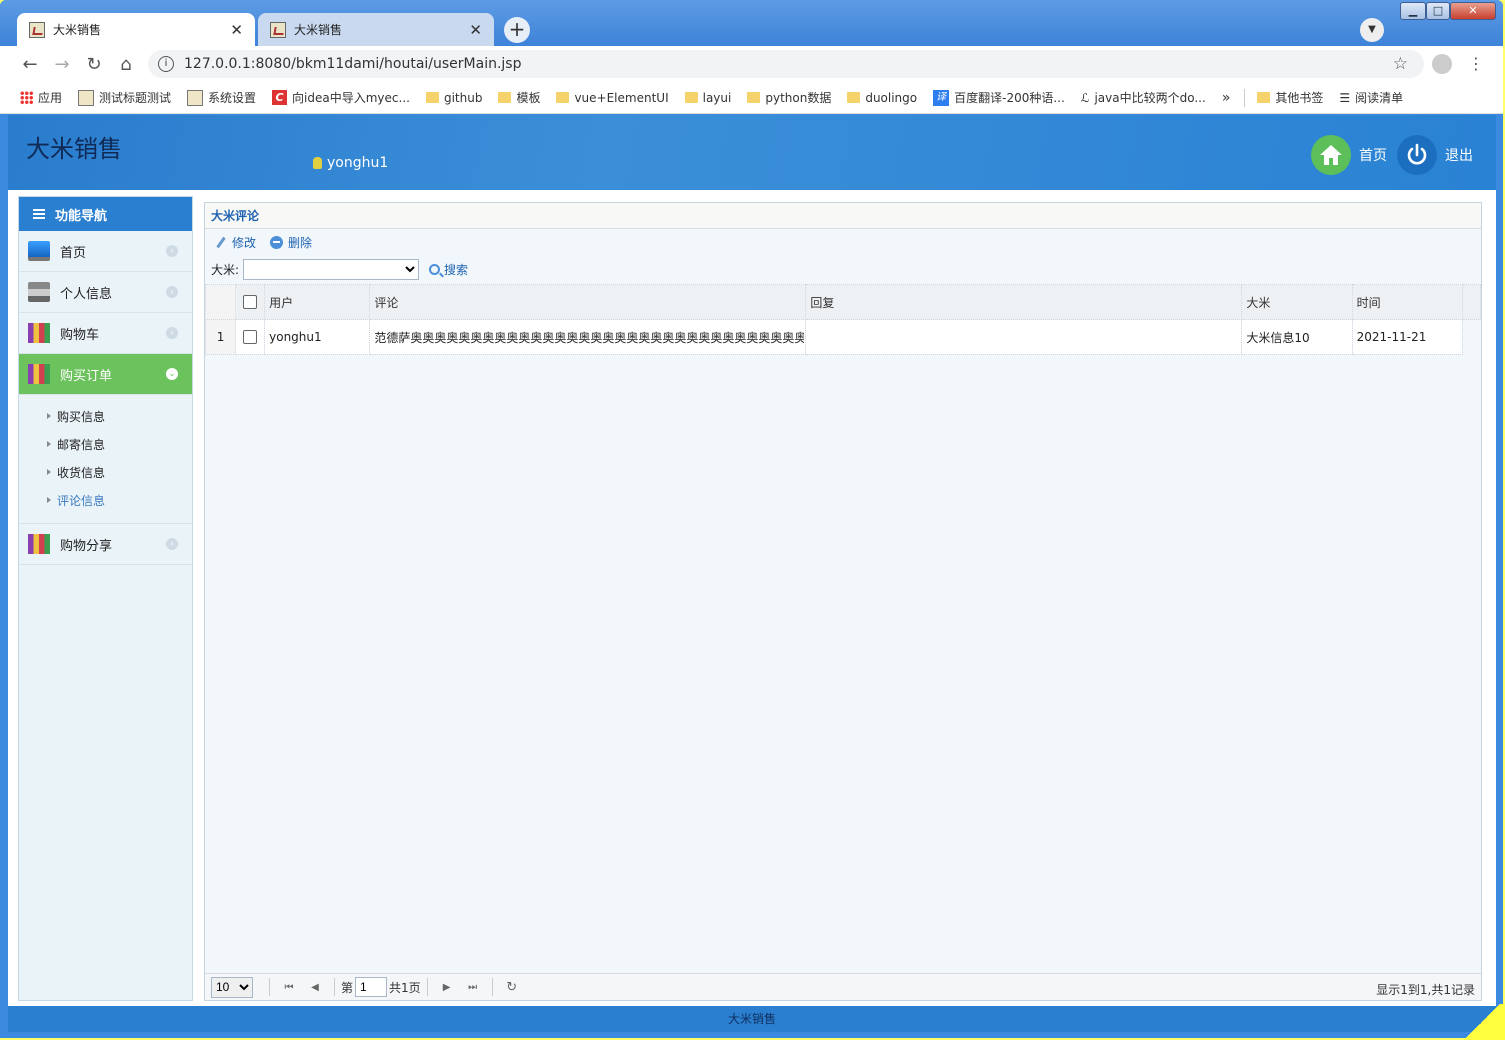  Describe the element at coordinates (39, 251) in the screenshot. I see `monitor-icon` at that location.